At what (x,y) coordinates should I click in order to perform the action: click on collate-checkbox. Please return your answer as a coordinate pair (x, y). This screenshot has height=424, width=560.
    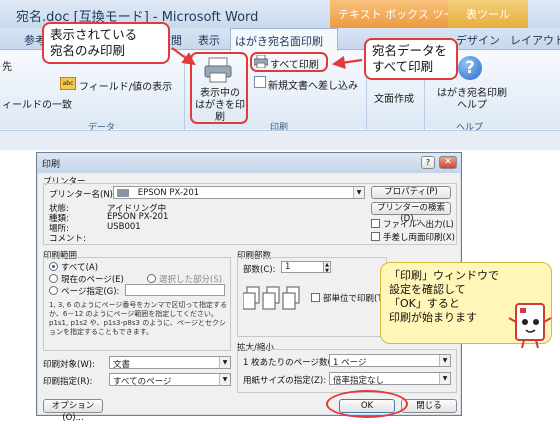
    Looking at the image, I should click on (315, 297).